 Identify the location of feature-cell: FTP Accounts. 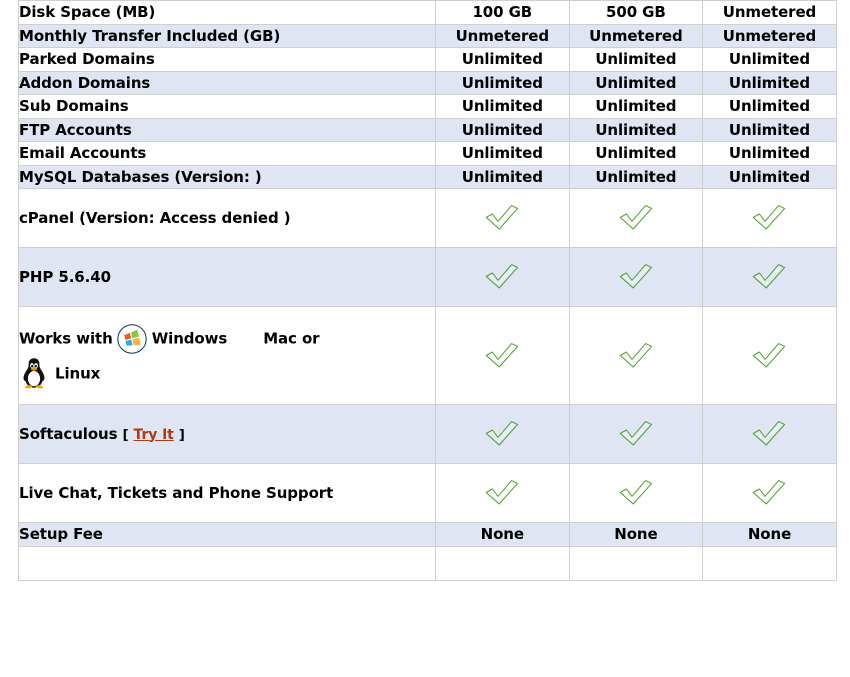
(227, 130).